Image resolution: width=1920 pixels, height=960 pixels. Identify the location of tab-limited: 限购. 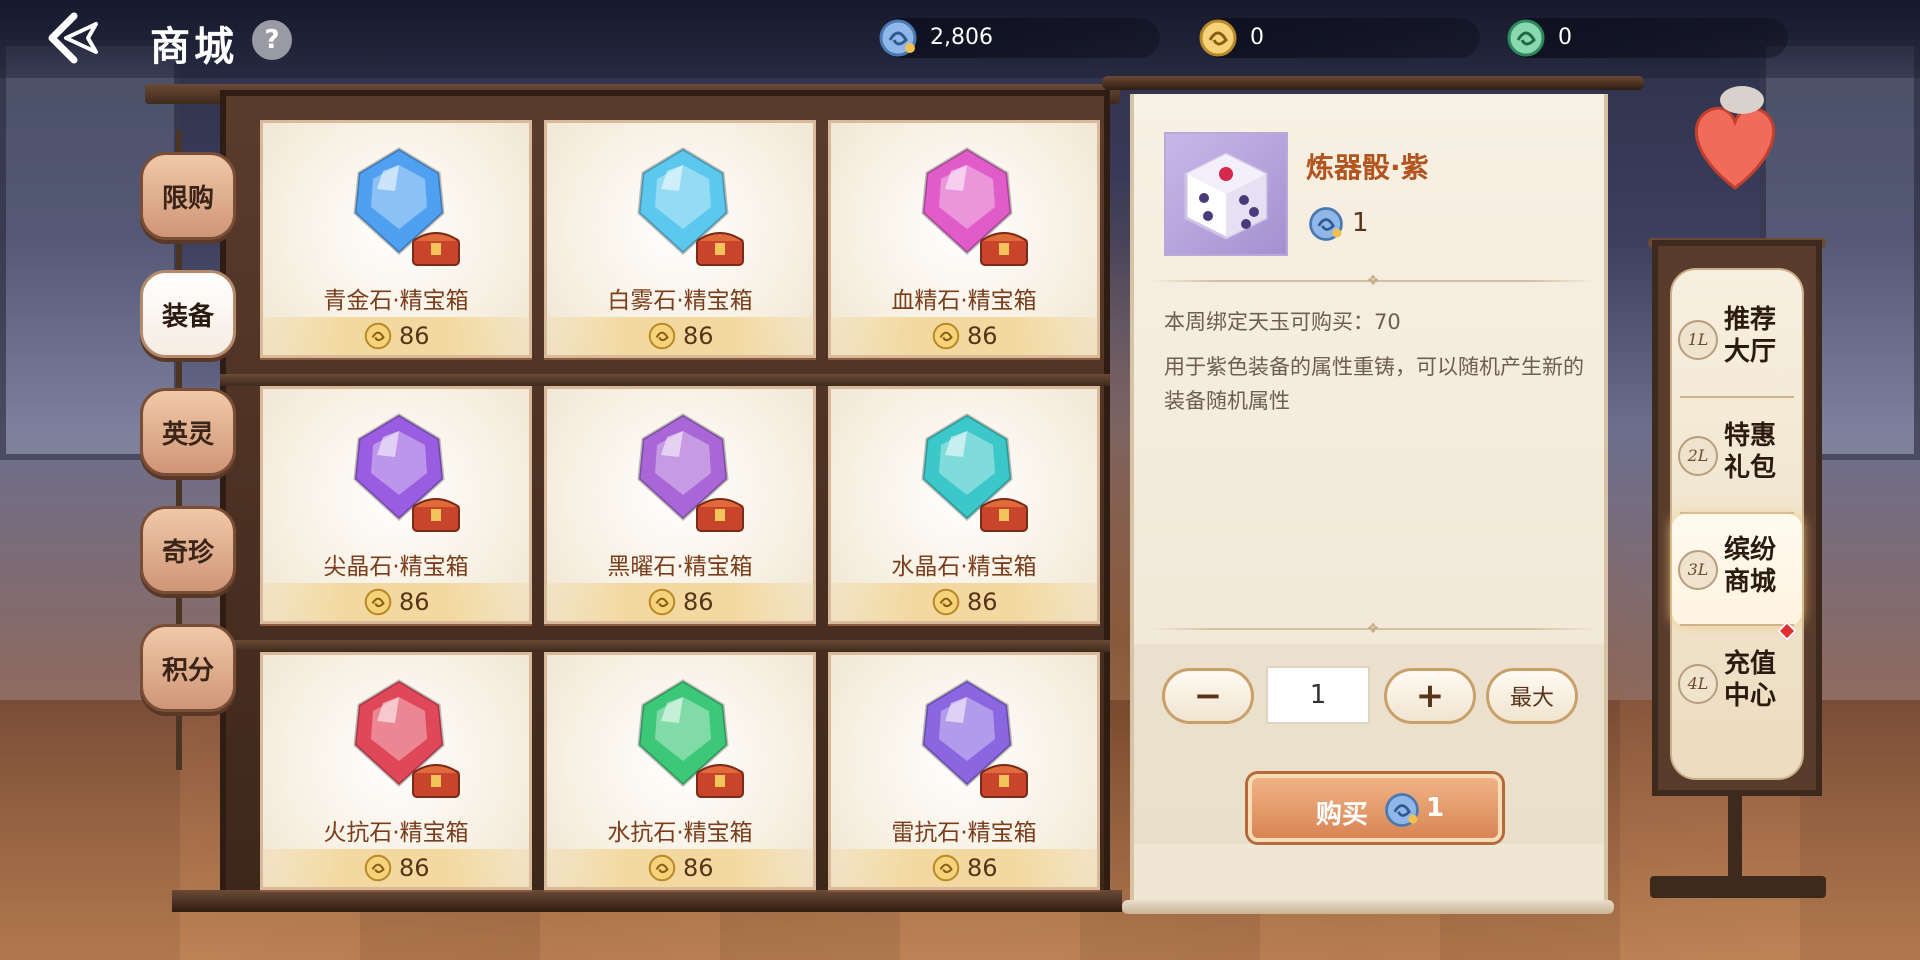
(188, 196).